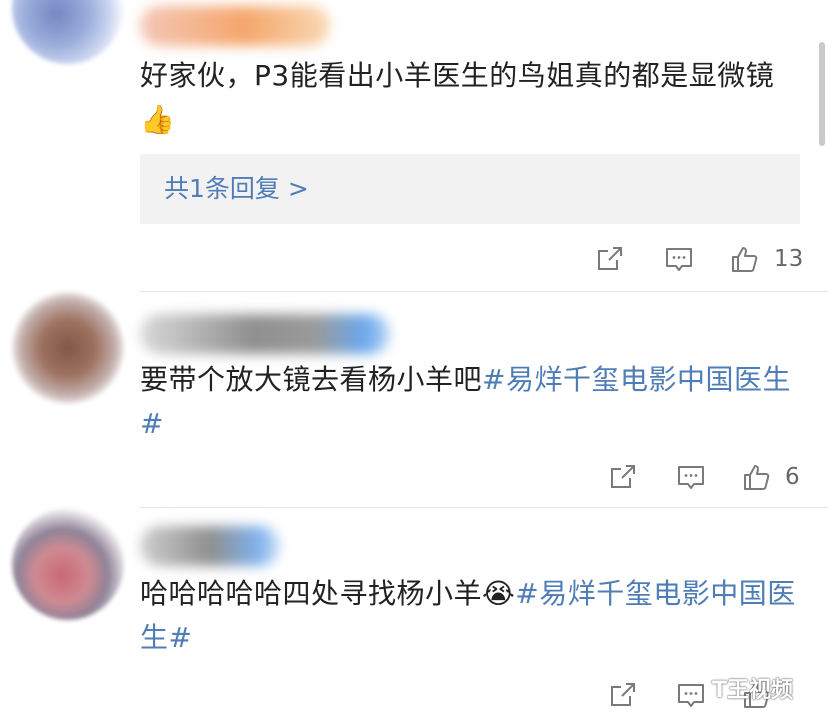 The height and width of the screenshot is (726, 828). What do you see at coordinates (499, 593) in the screenshot?
I see `crying-emoji-icon: 😭` at bounding box center [499, 593].